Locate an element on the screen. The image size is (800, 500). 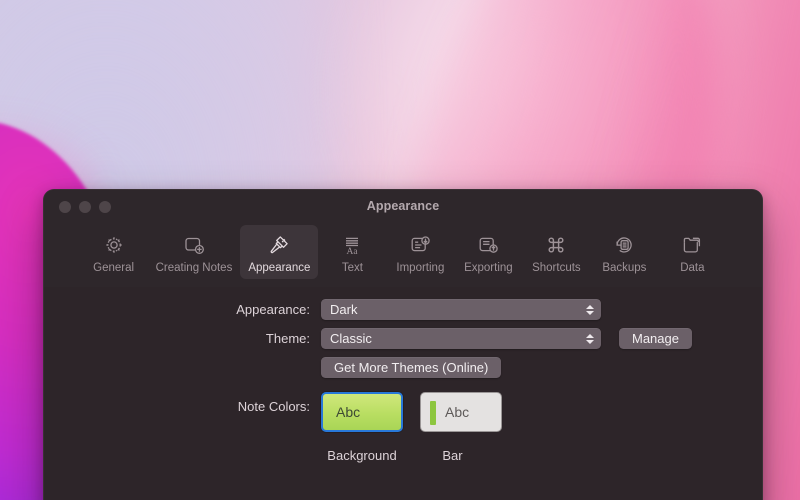
toolbar-item-general: General is located at coordinates (114, 252).